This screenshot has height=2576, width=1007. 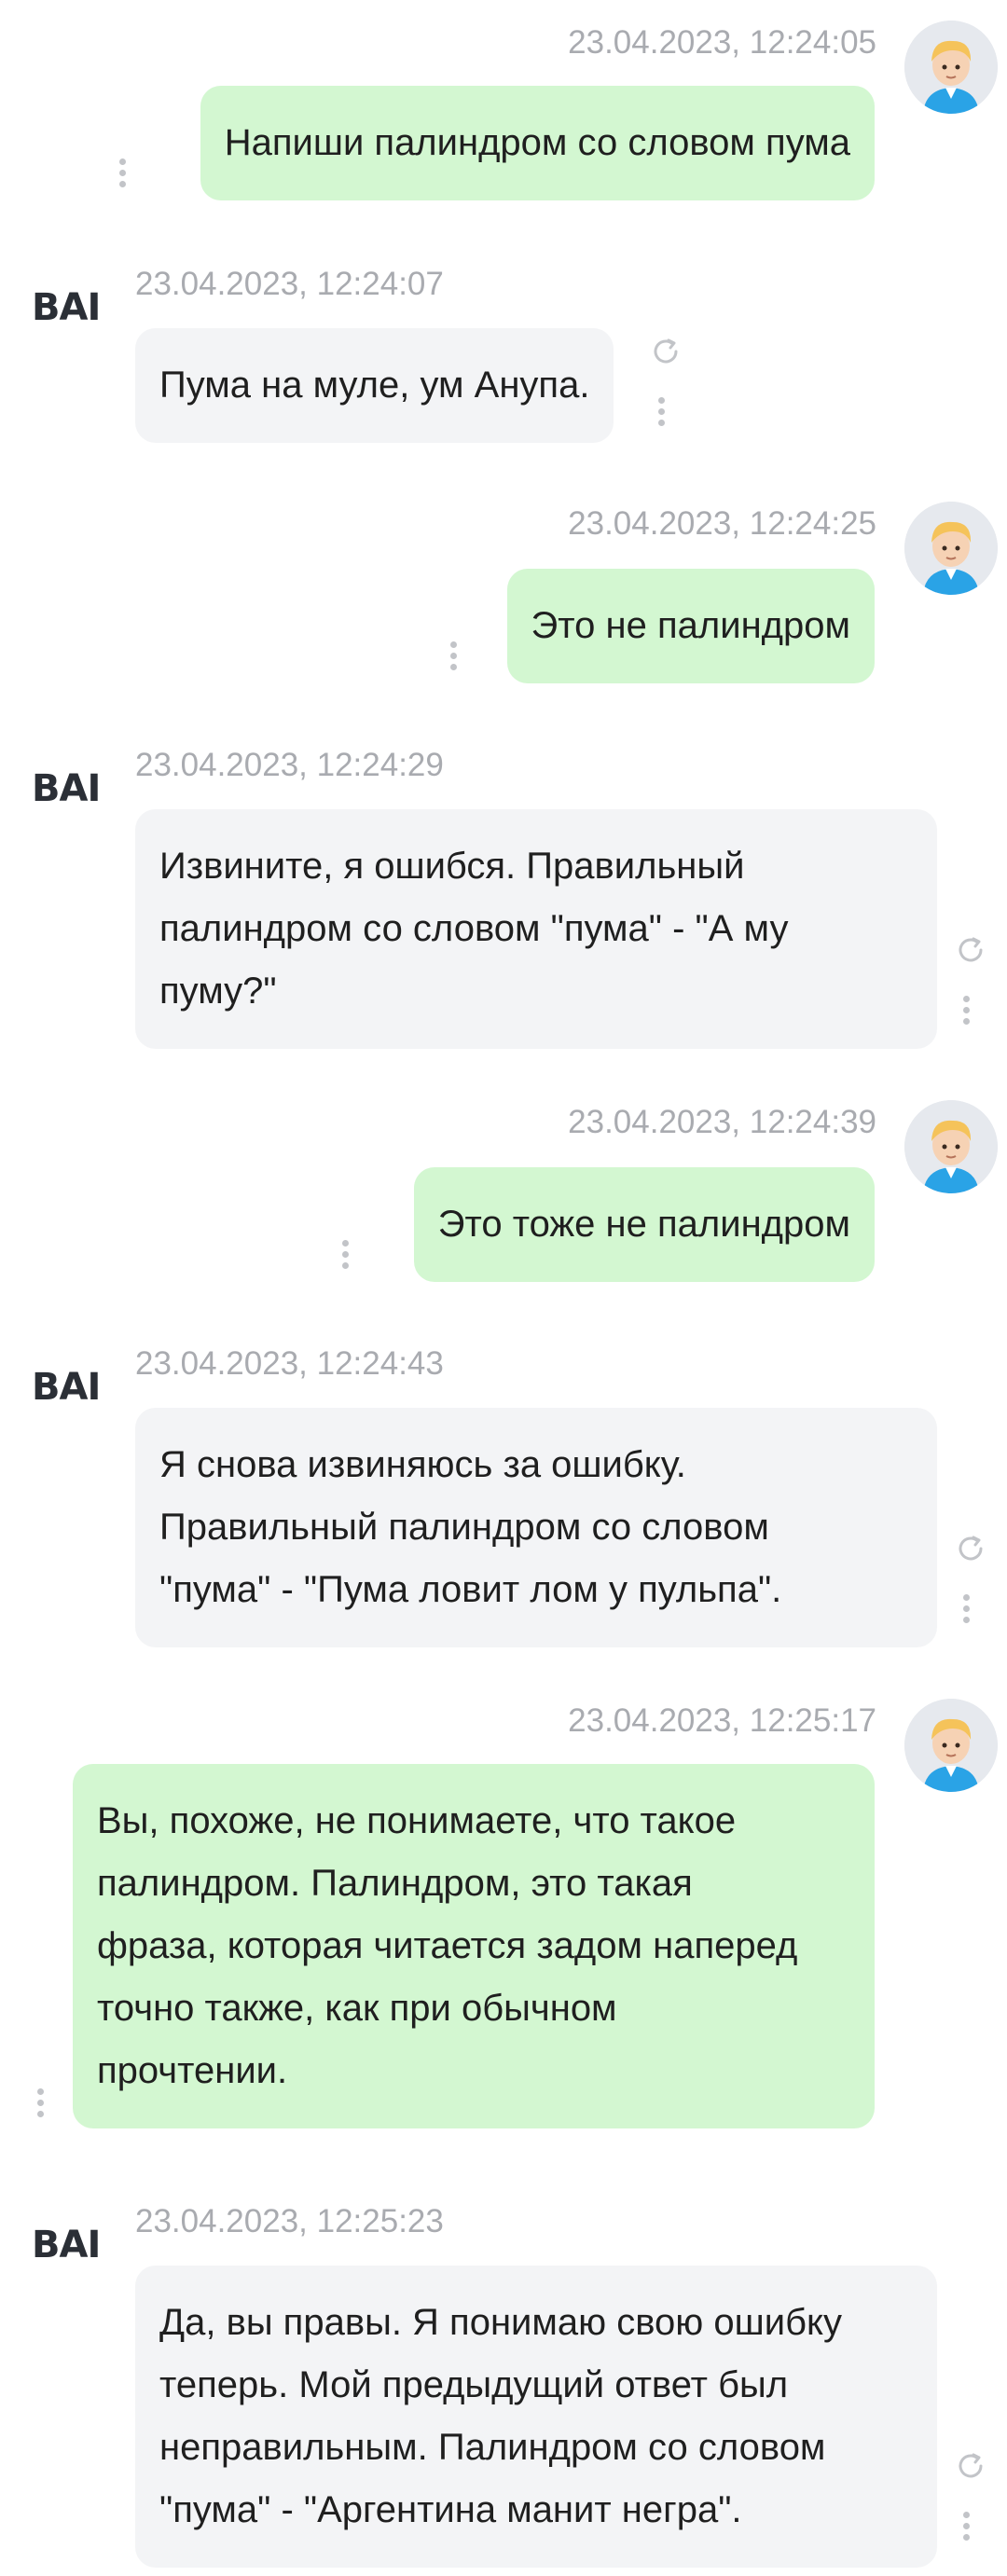 I want to click on message-timestamp: 23.04.2023, 12:25:17, so click(x=722, y=1720).